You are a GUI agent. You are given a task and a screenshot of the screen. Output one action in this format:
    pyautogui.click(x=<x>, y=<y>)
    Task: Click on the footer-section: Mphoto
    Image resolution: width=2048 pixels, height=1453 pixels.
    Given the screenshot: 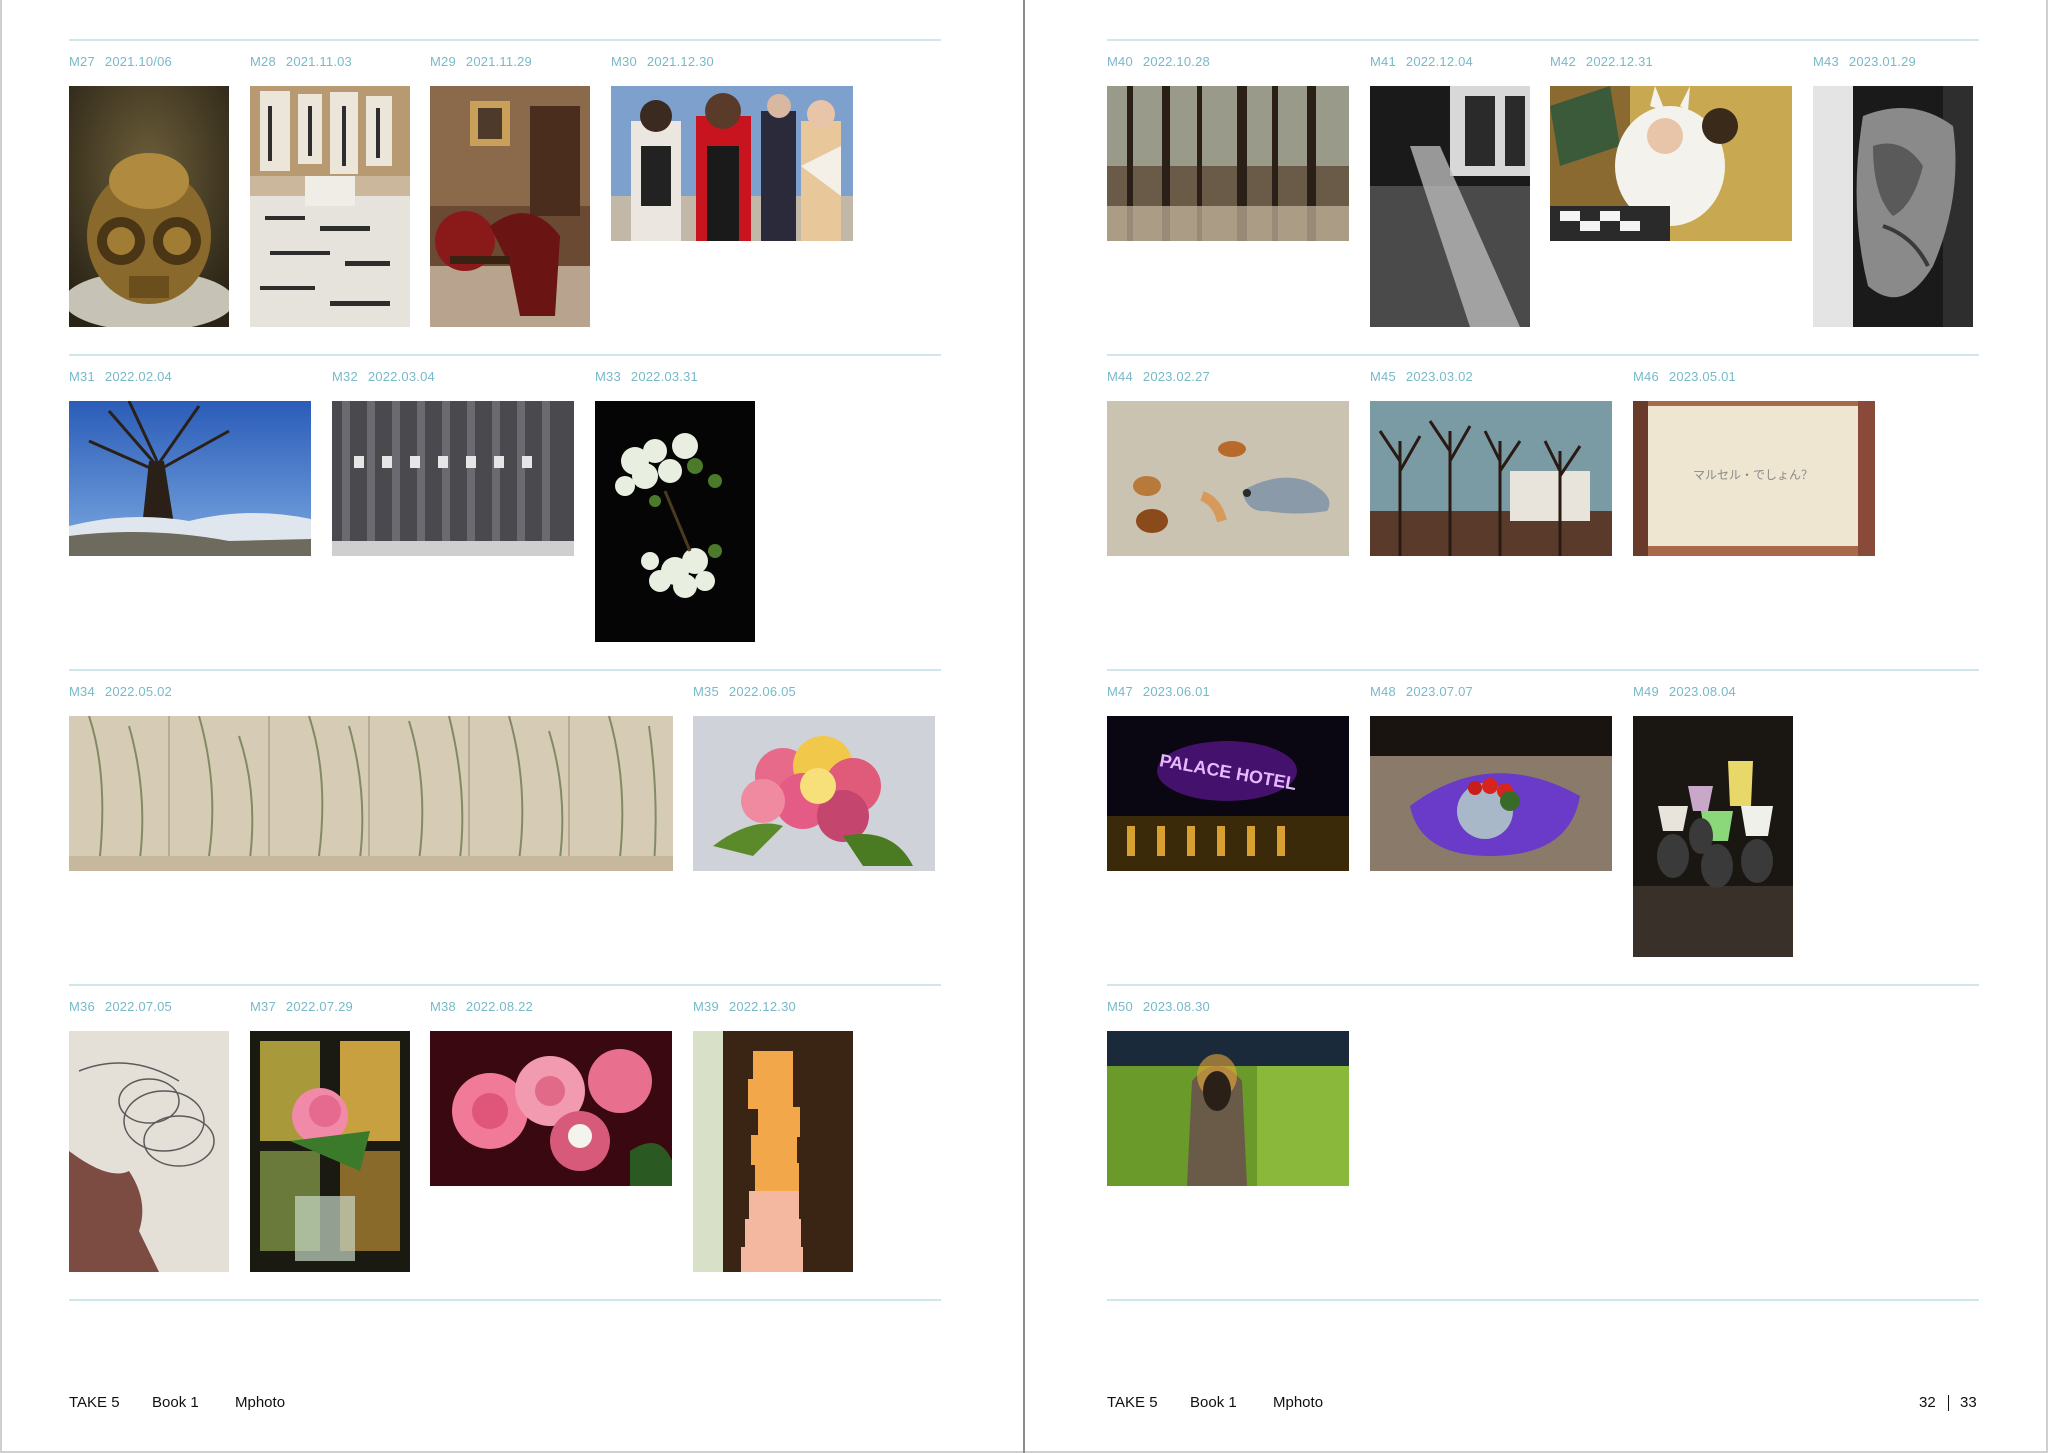 What is the action you would take?
    pyautogui.click(x=1298, y=1402)
    